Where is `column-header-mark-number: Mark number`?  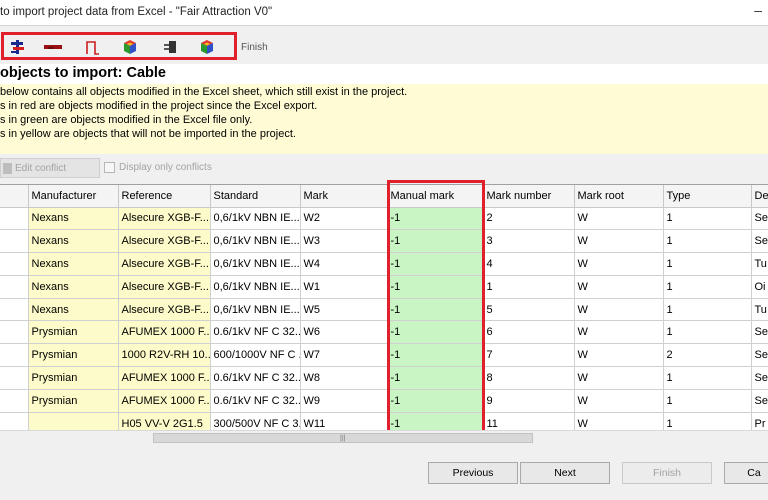 column-header-mark-number: Mark number is located at coordinates (529, 196).